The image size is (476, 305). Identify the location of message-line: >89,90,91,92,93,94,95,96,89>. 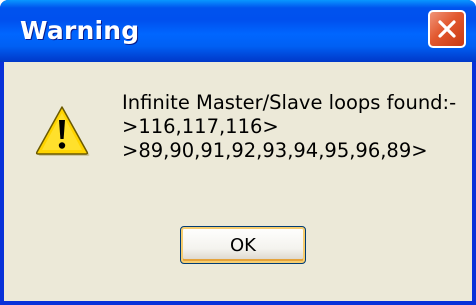
(275, 150).